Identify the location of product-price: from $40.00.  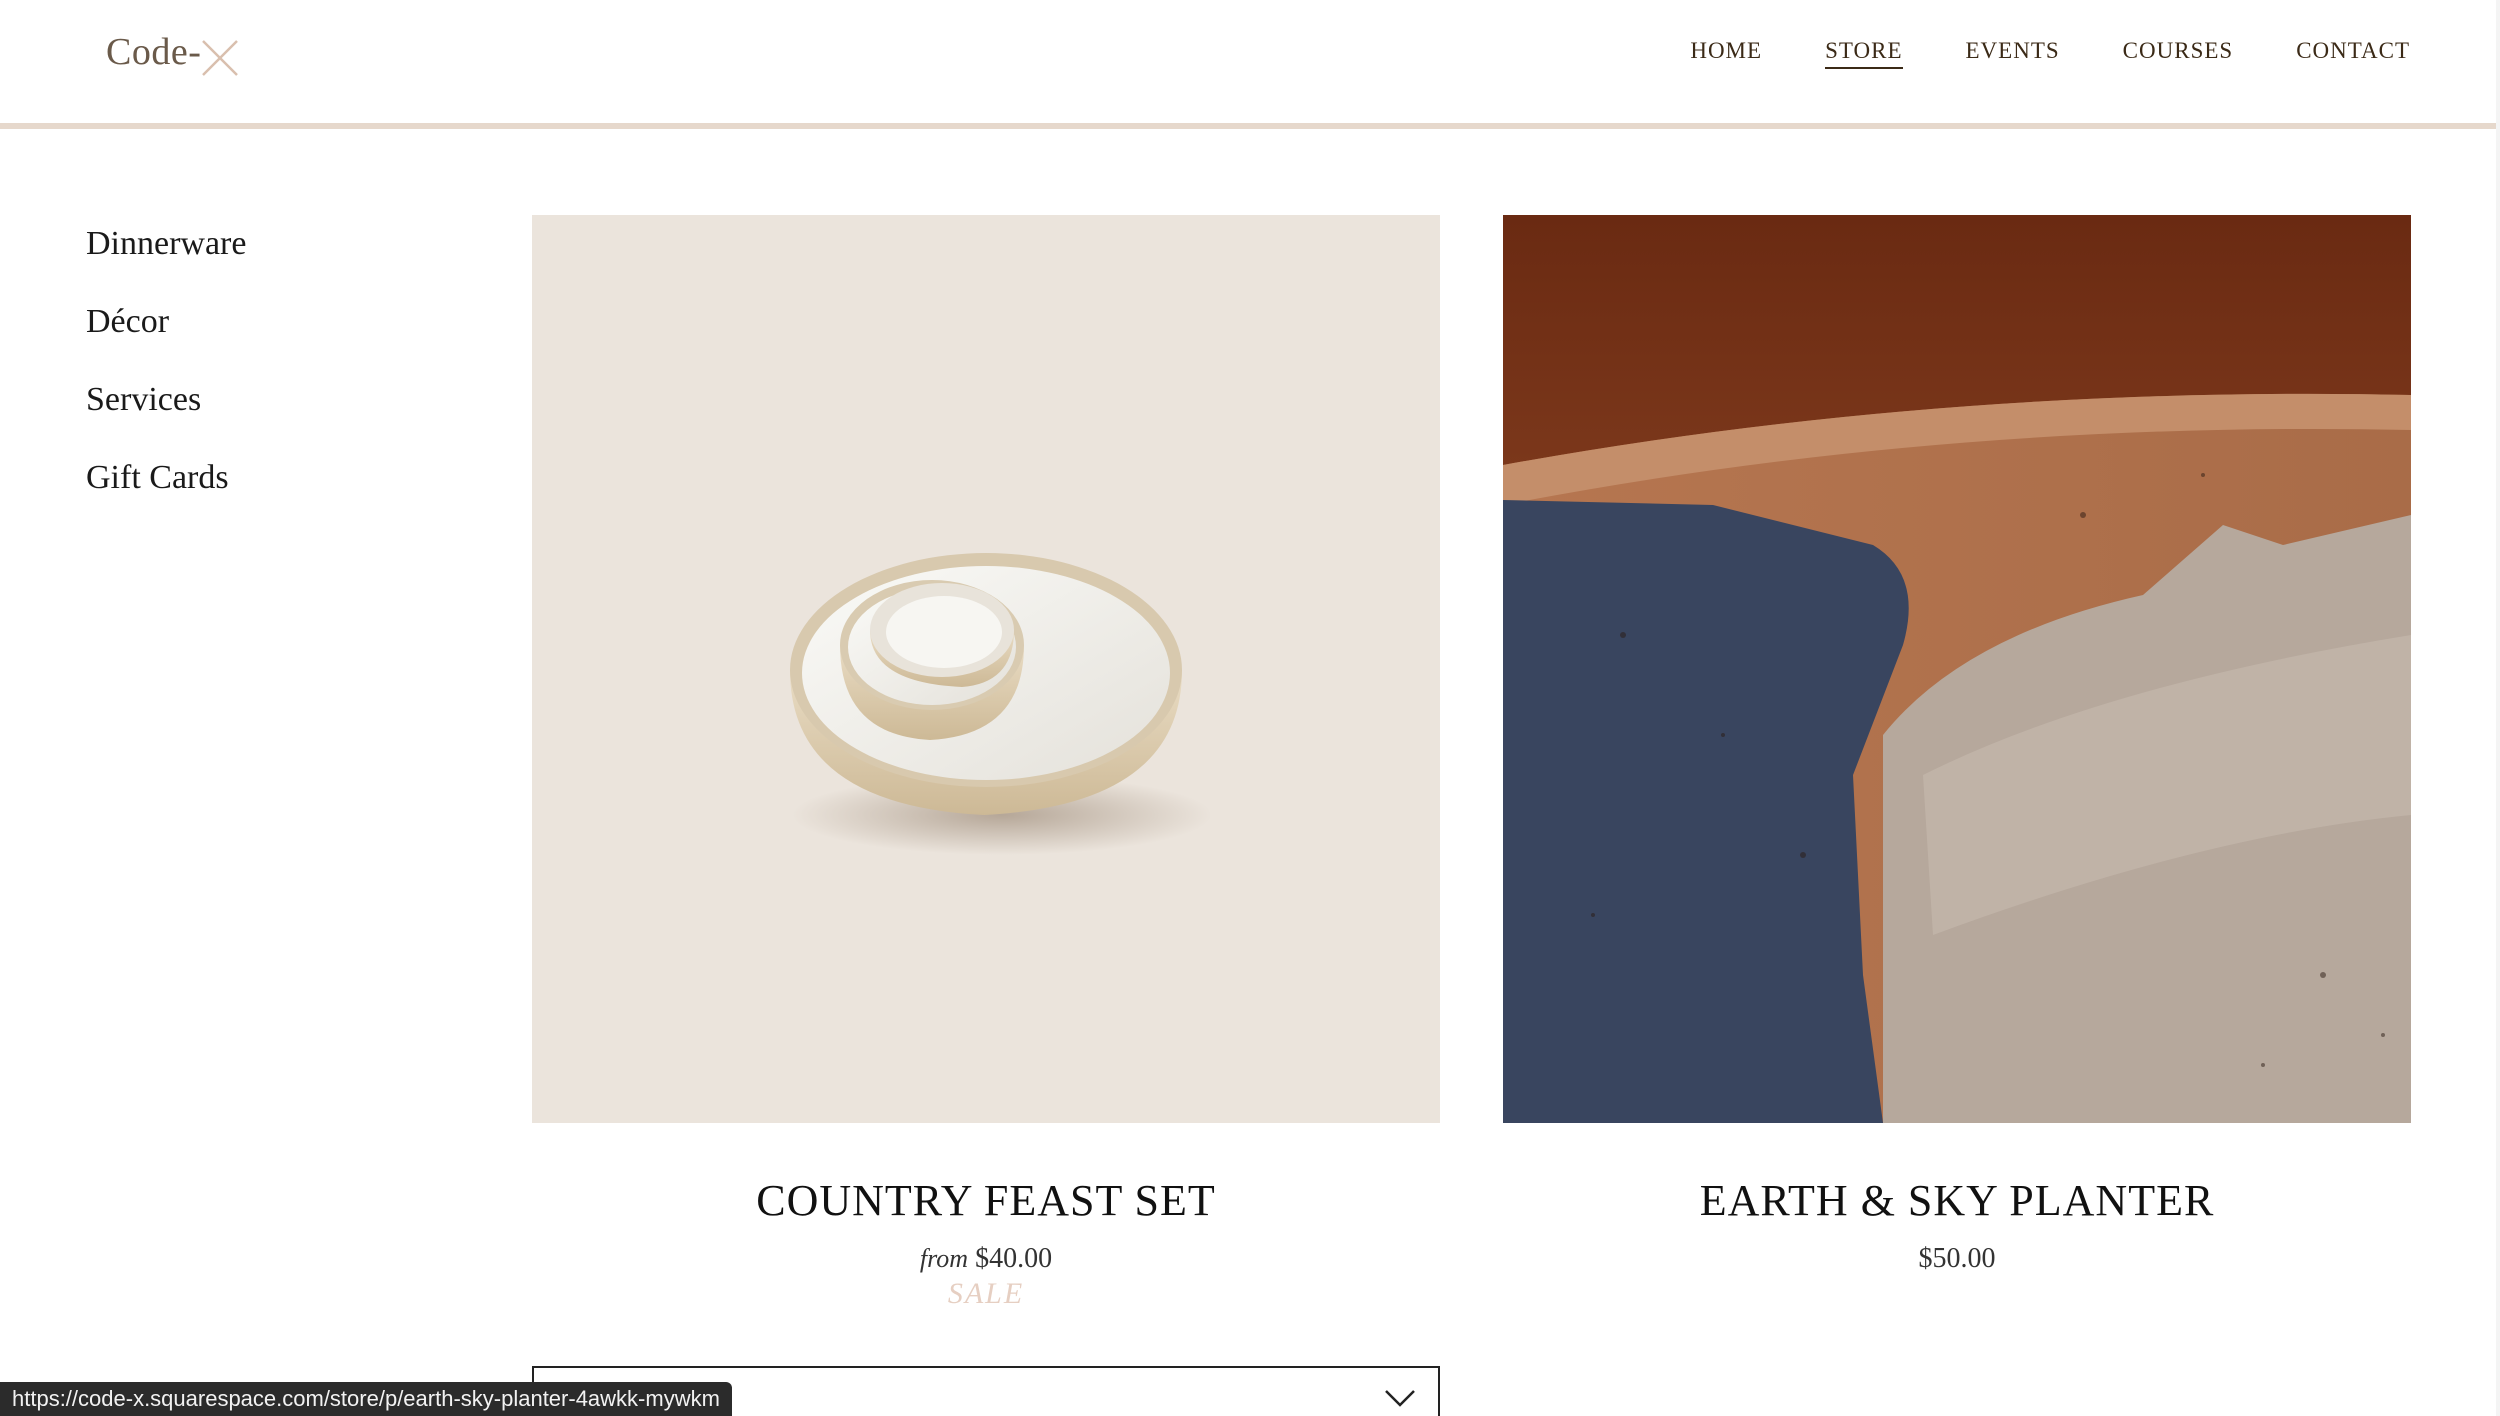
(986, 1259).